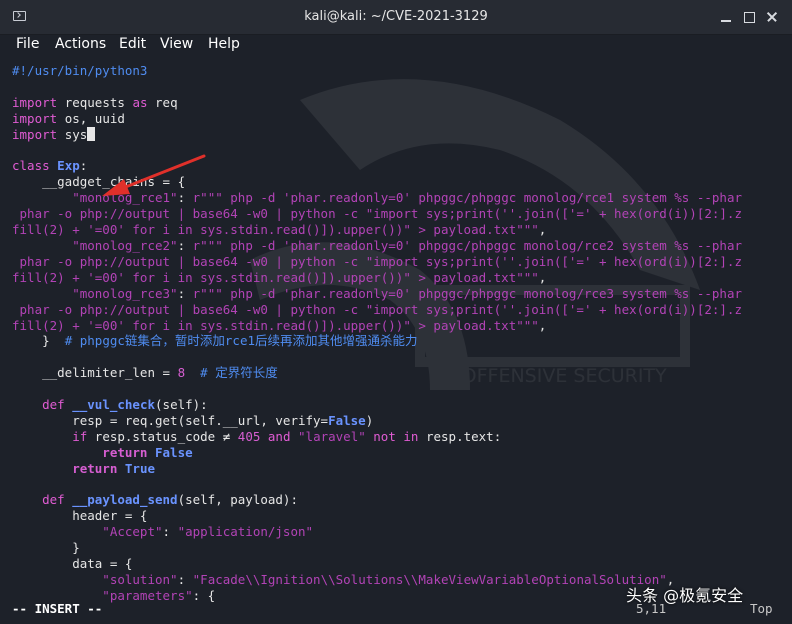 This screenshot has width=792, height=624. What do you see at coordinates (53, 436) in the screenshot?
I see `if-keyword: if` at bounding box center [53, 436].